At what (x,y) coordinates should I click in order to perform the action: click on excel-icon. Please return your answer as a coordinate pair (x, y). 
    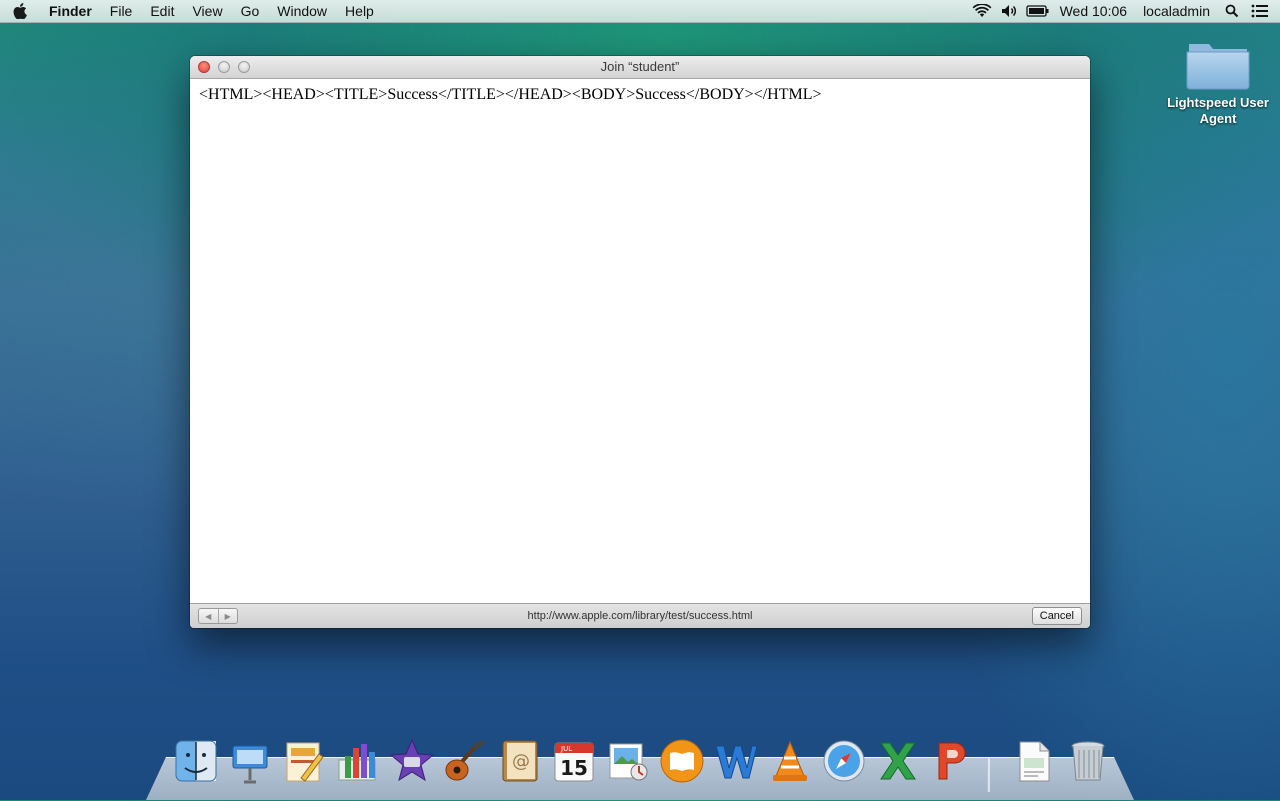
    Looking at the image, I should click on (898, 761).